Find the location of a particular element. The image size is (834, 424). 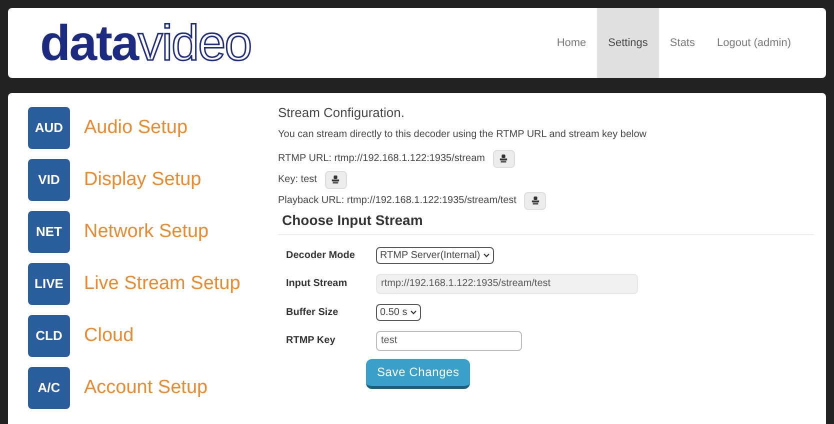

section-heading: Choose Input Stream is located at coordinates (546, 222).